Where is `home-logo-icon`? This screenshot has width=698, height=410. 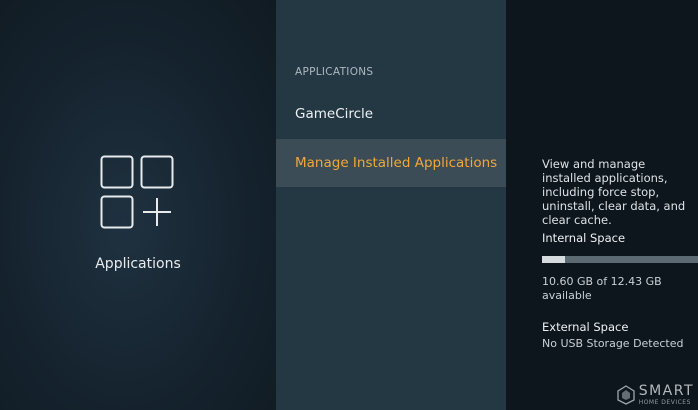
home-logo-icon is located at coordinates (626, 395).